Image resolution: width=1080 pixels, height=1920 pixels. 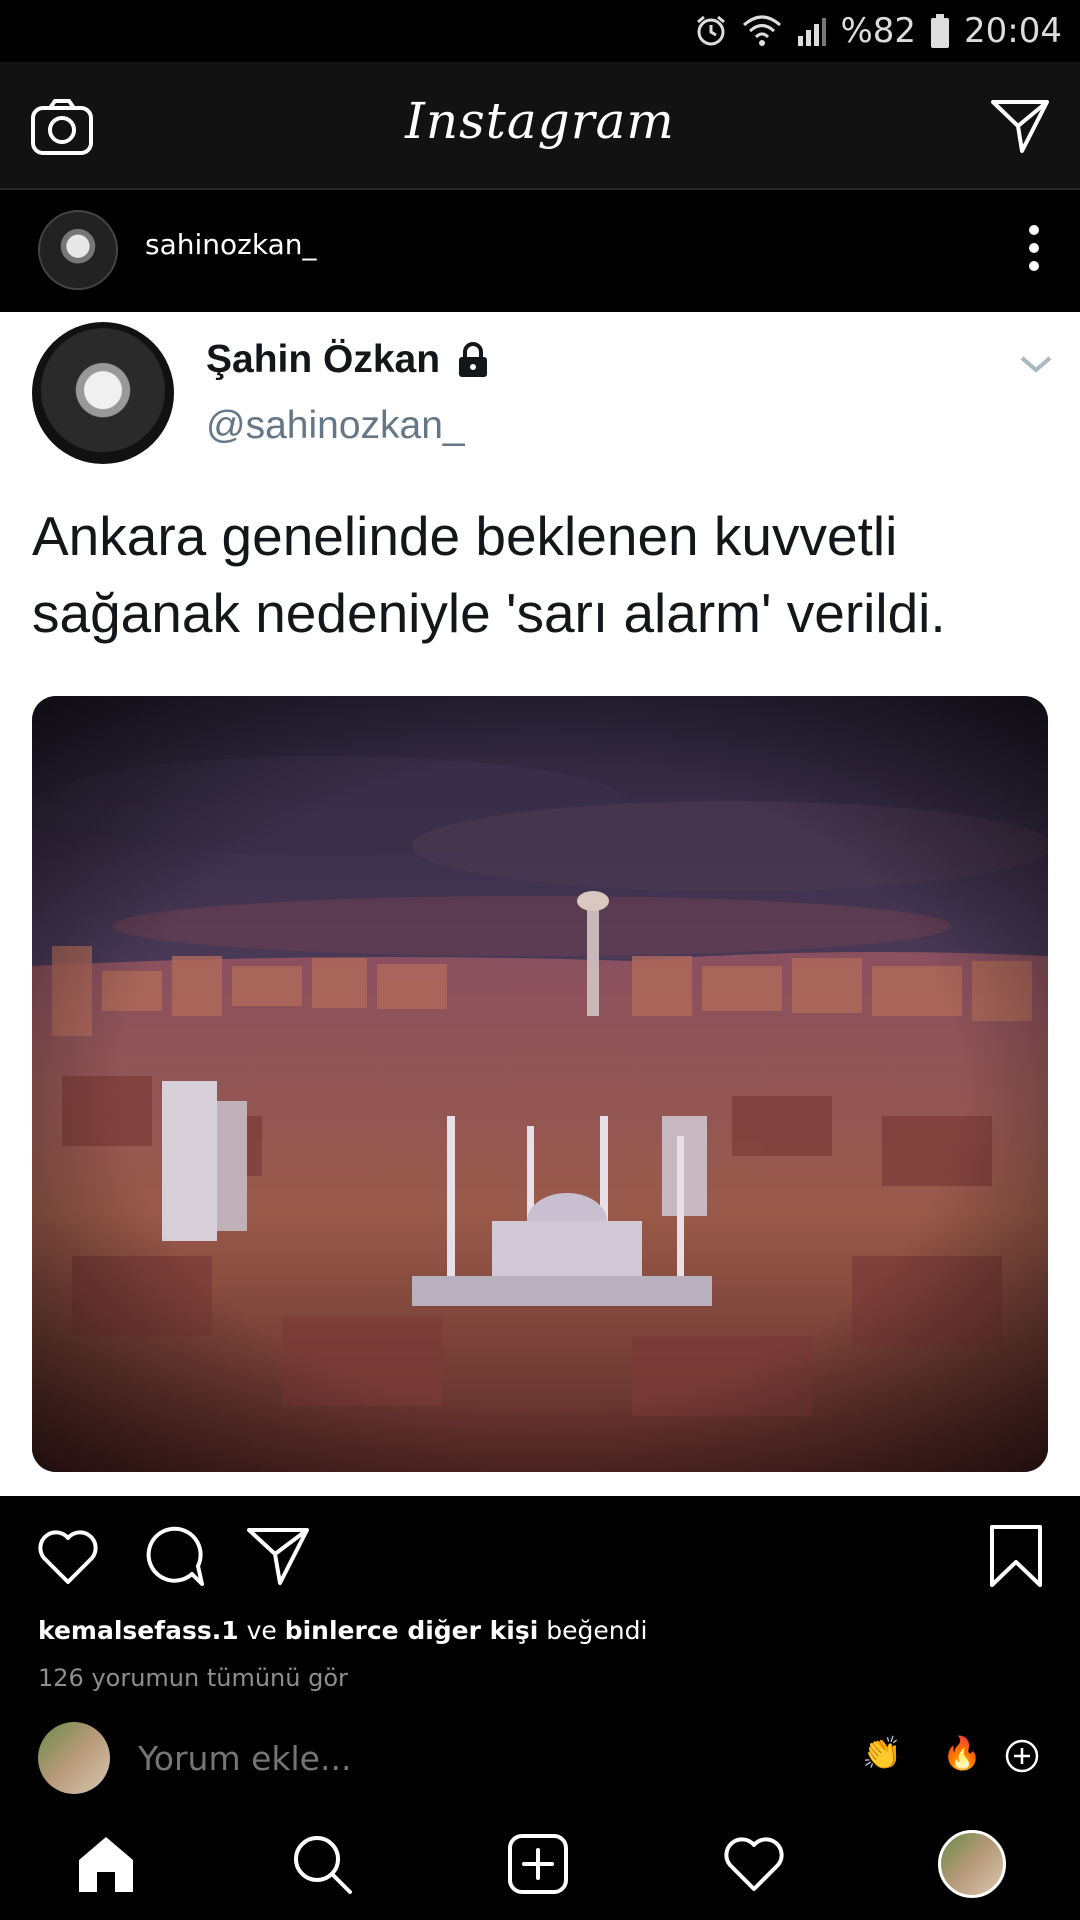 I want to click on profile-avatar, so click(x=972, y=1864).